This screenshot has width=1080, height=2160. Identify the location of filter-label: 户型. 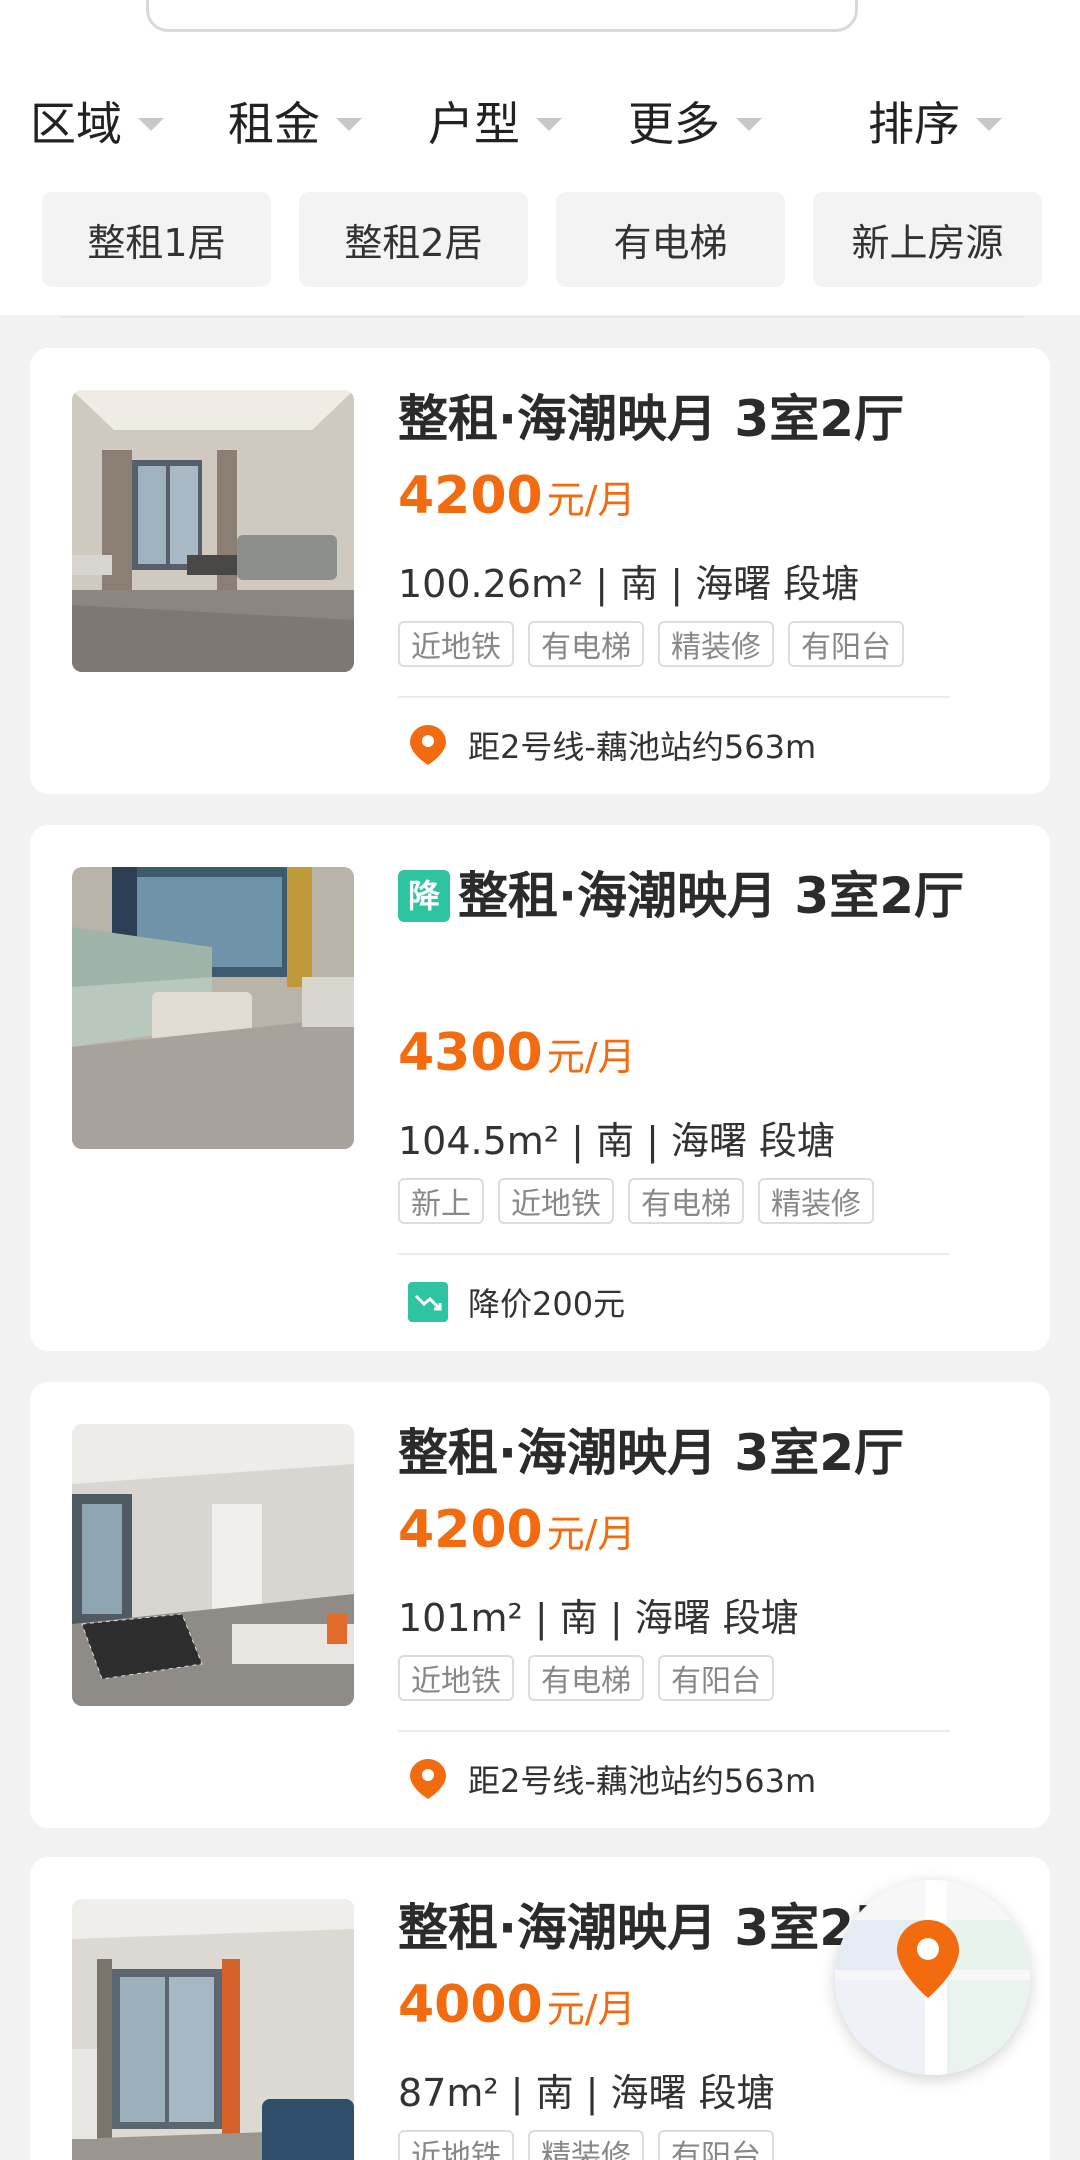
(474, 124).